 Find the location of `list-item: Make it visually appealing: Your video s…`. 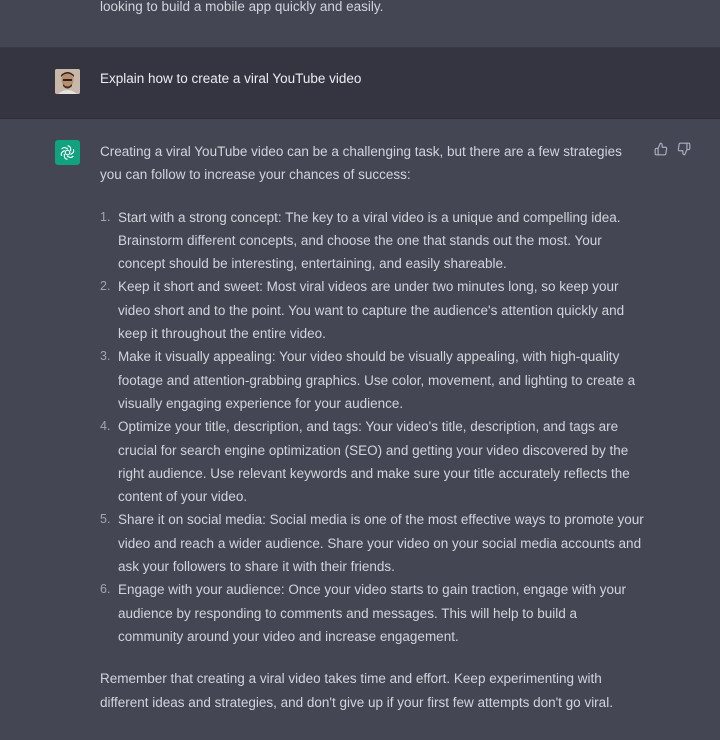

list-item: Make it visually appealing: Your video s… is located at coordinates (368, 378).